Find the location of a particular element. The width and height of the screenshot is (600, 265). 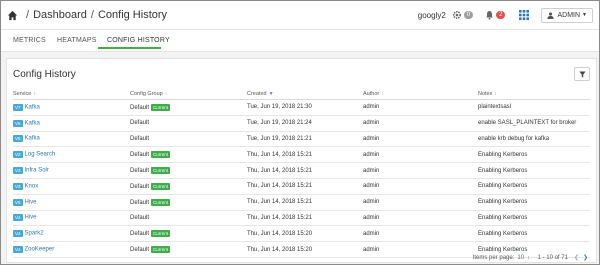

version-badge: V7 is located at coordinates (18, 107).